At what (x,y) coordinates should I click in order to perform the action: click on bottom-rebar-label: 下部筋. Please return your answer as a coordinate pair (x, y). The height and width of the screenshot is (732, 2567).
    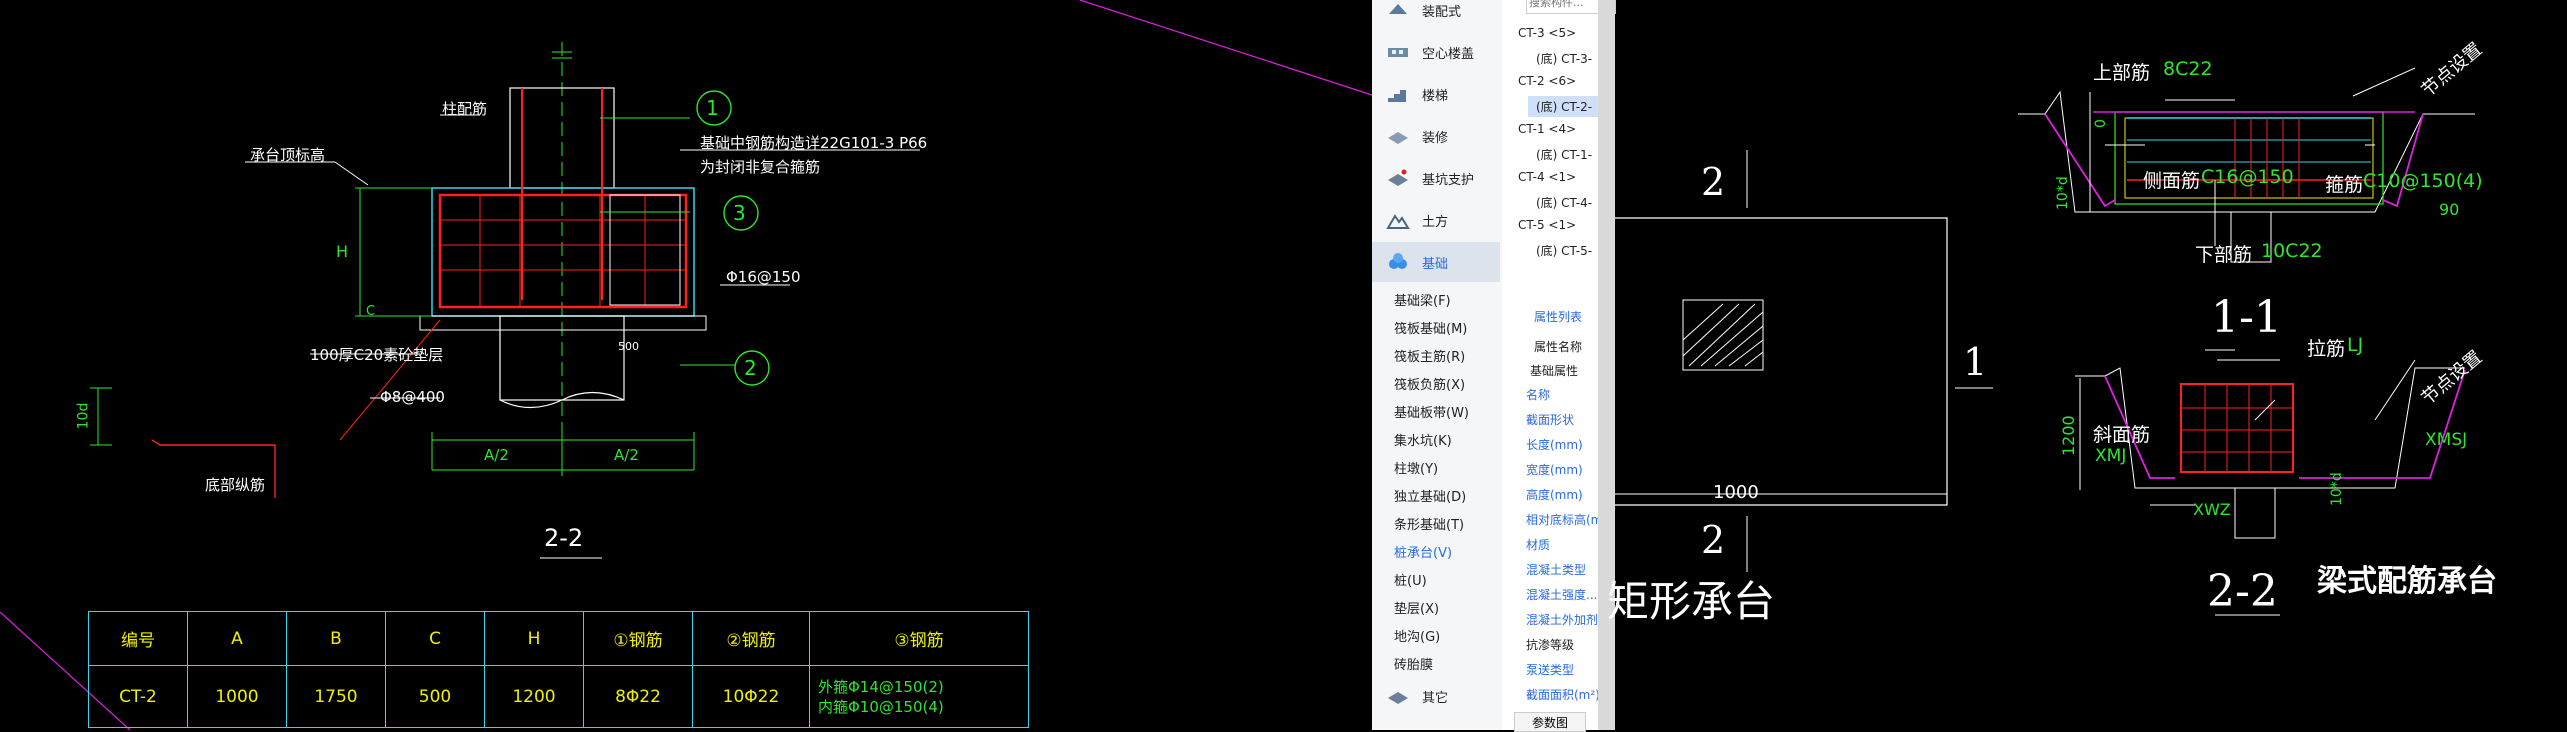
    Looking at the image, I should click on (2224, 255).